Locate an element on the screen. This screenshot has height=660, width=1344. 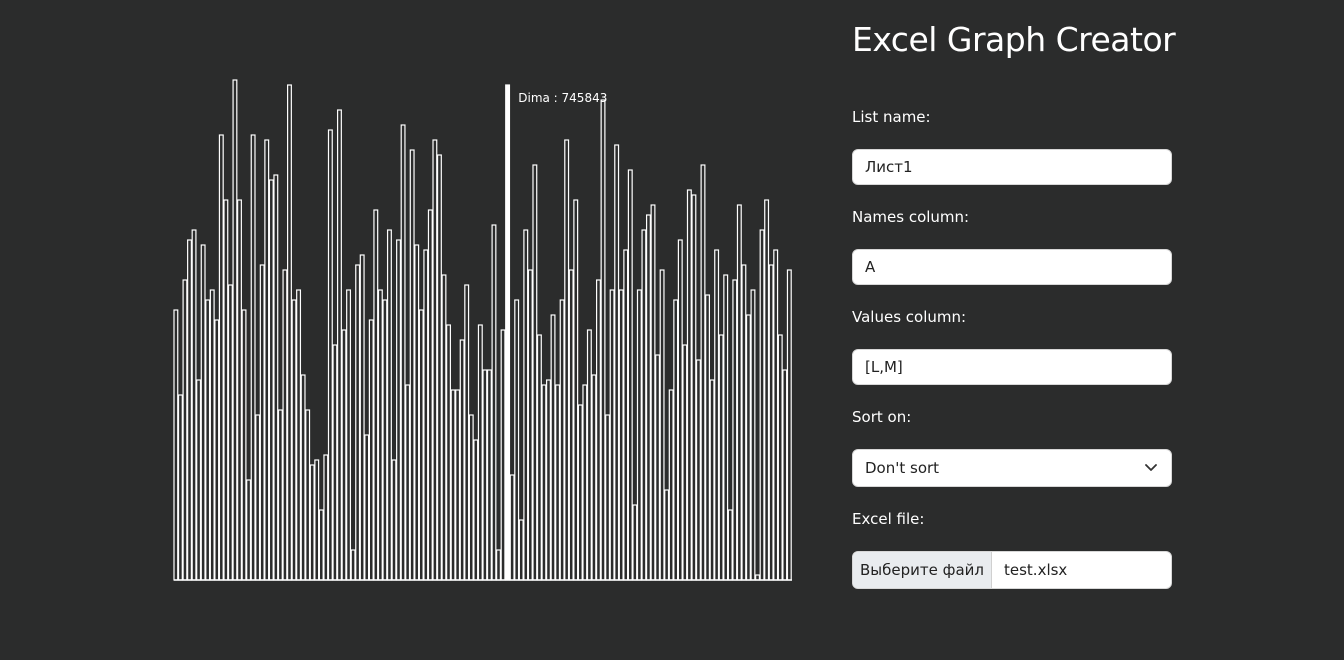
excel-file-input: Выберите файл test.xlsx is located at coordinates (1012, 570).